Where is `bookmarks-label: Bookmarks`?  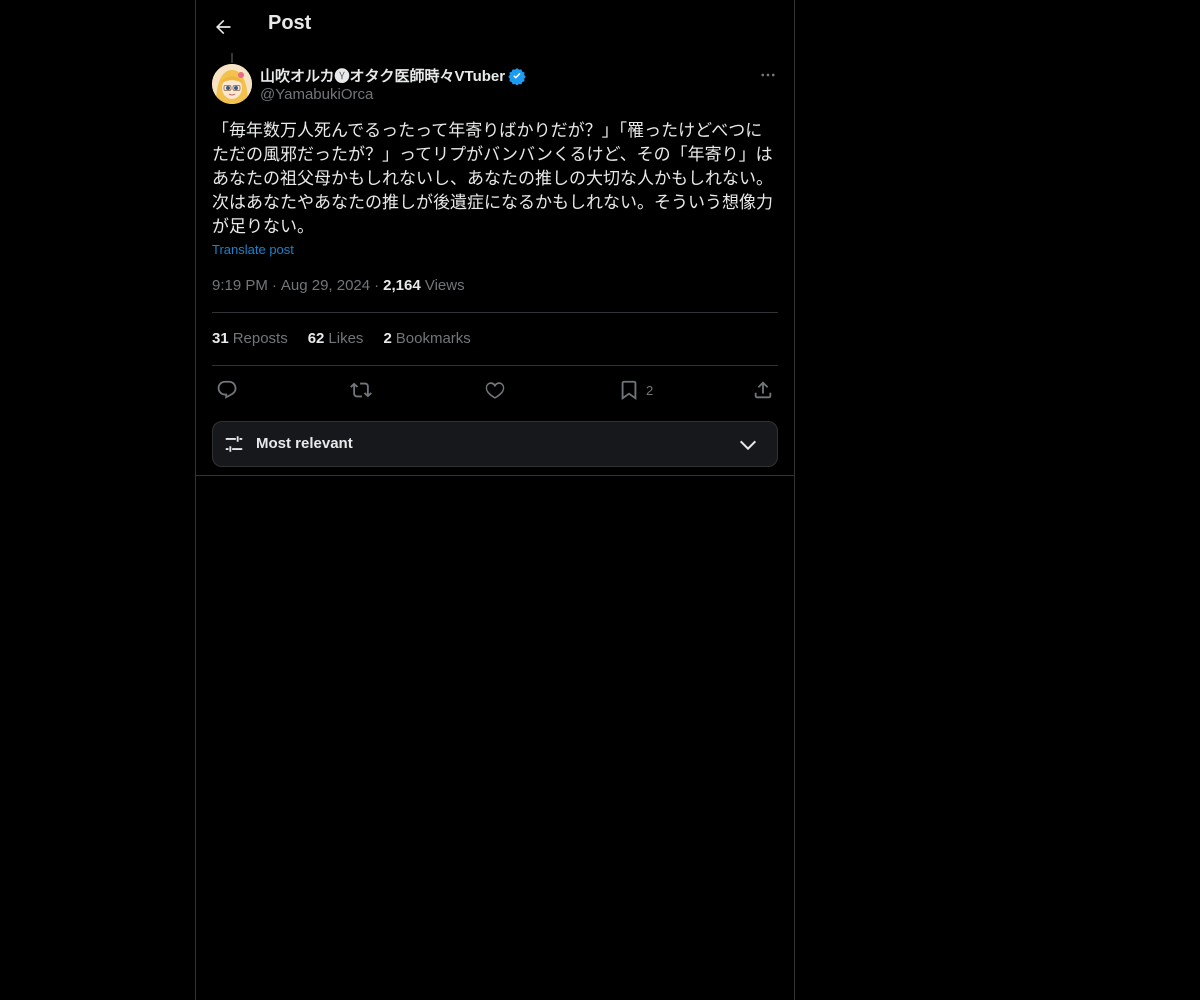
bookmarks-label: Bookmarks is located at coordinates (433, 338).